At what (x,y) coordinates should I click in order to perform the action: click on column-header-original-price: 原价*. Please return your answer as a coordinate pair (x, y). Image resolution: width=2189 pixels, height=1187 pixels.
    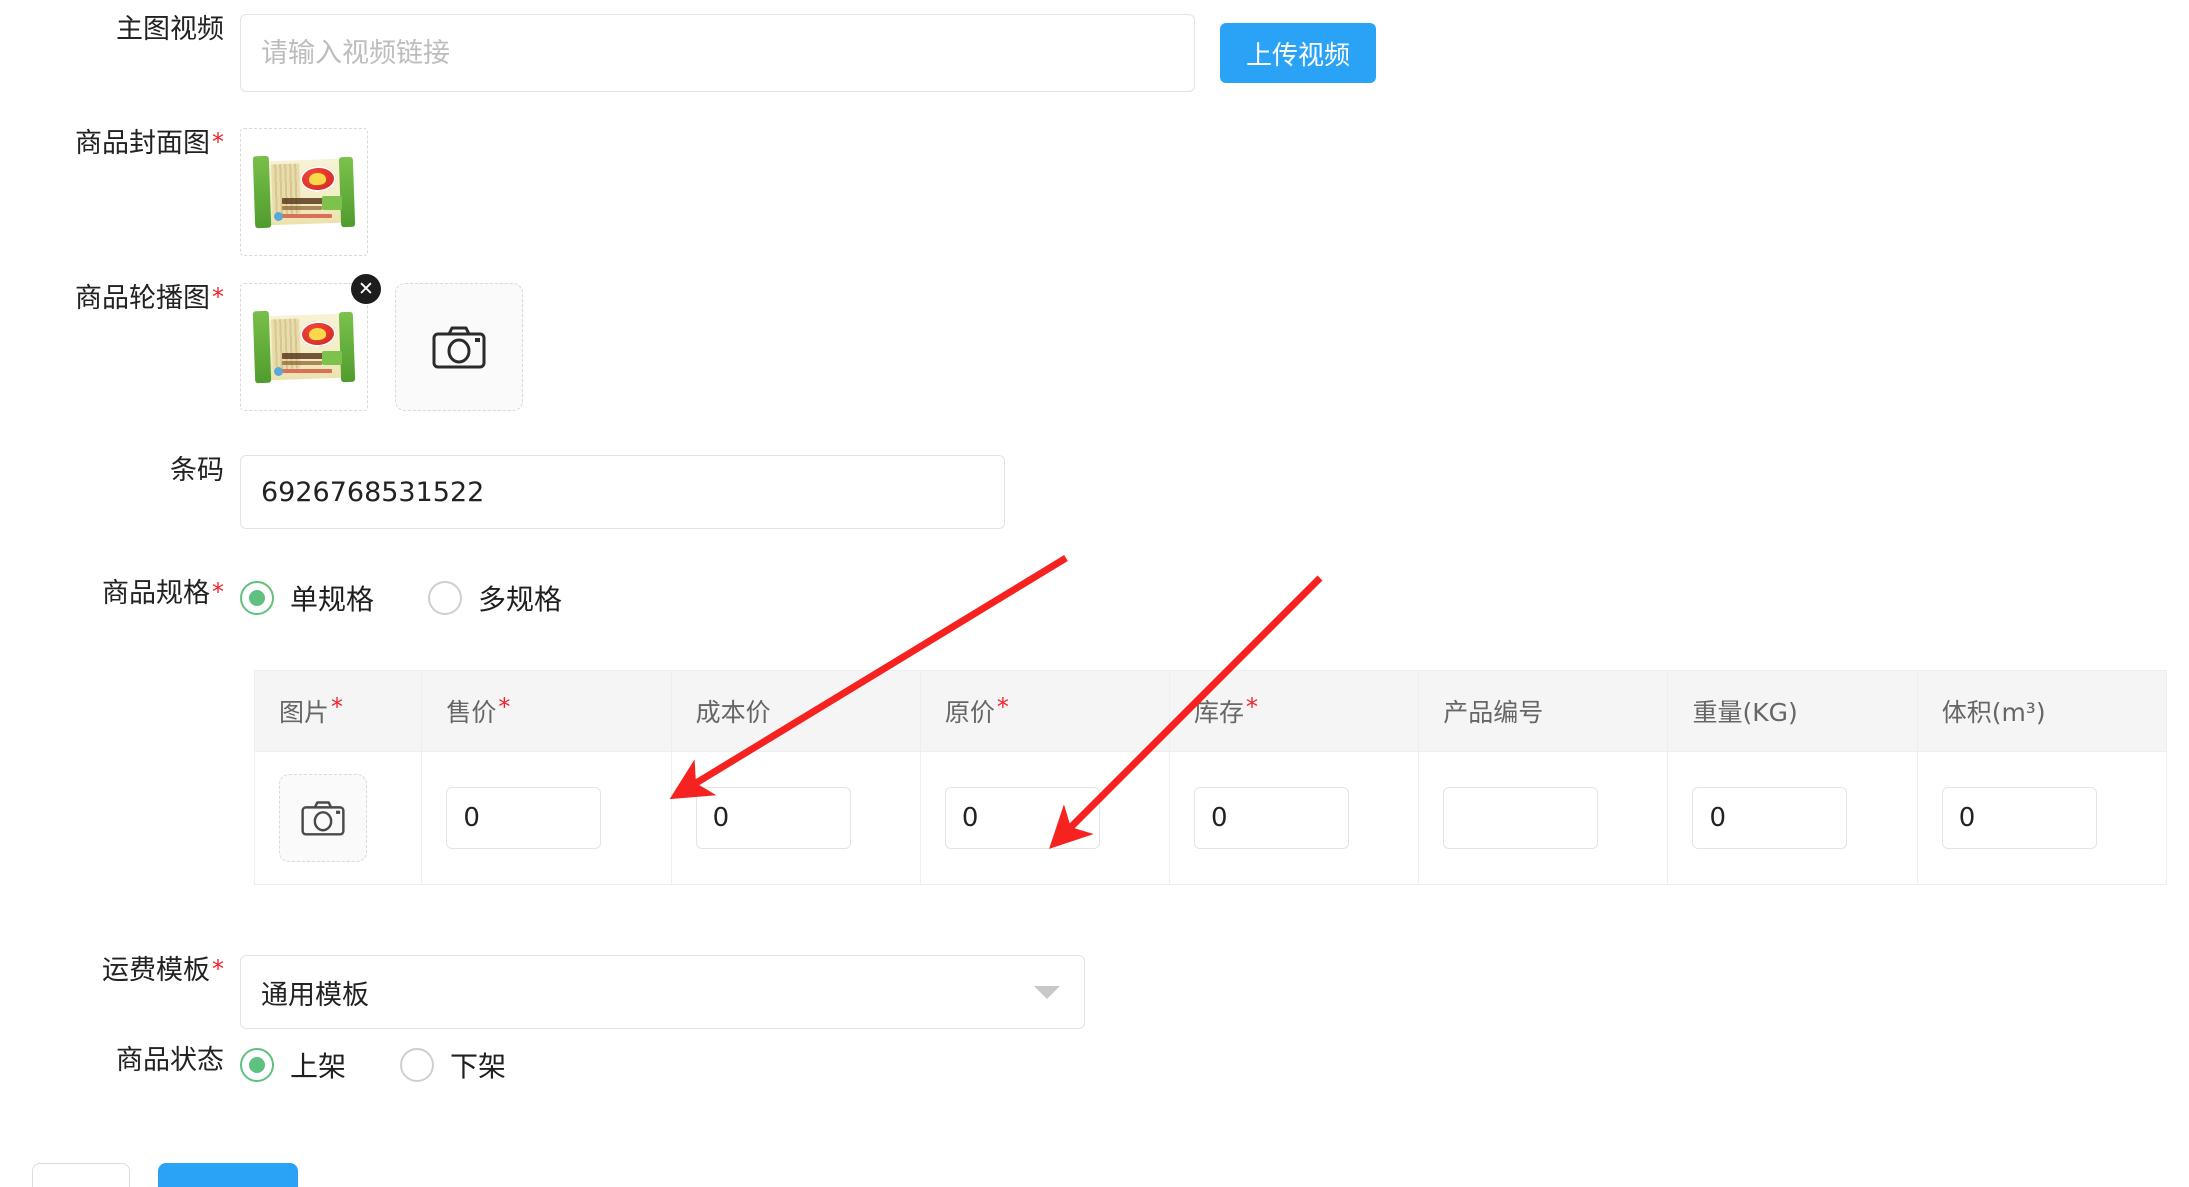
    Looking at the image, I should click on (1045, 711).